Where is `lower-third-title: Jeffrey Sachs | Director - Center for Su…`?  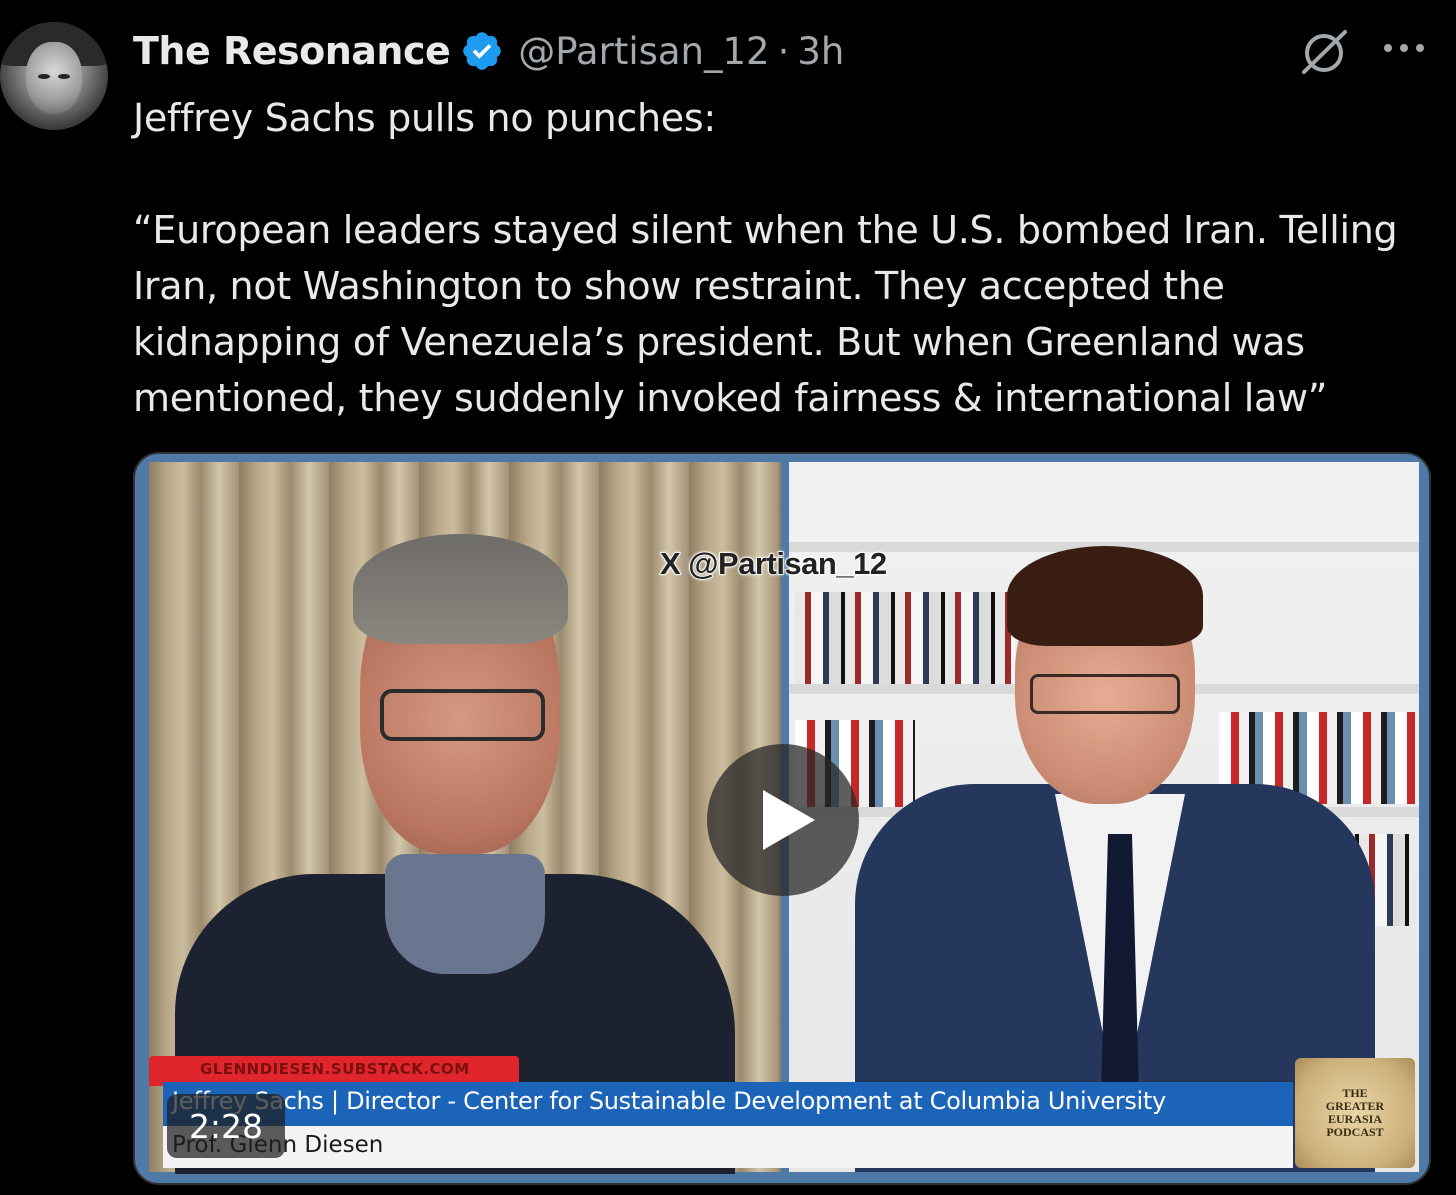 lower-third-title: Jeffrey Sachs | Director - Center for Su… is located at coordinates (669, 1101).